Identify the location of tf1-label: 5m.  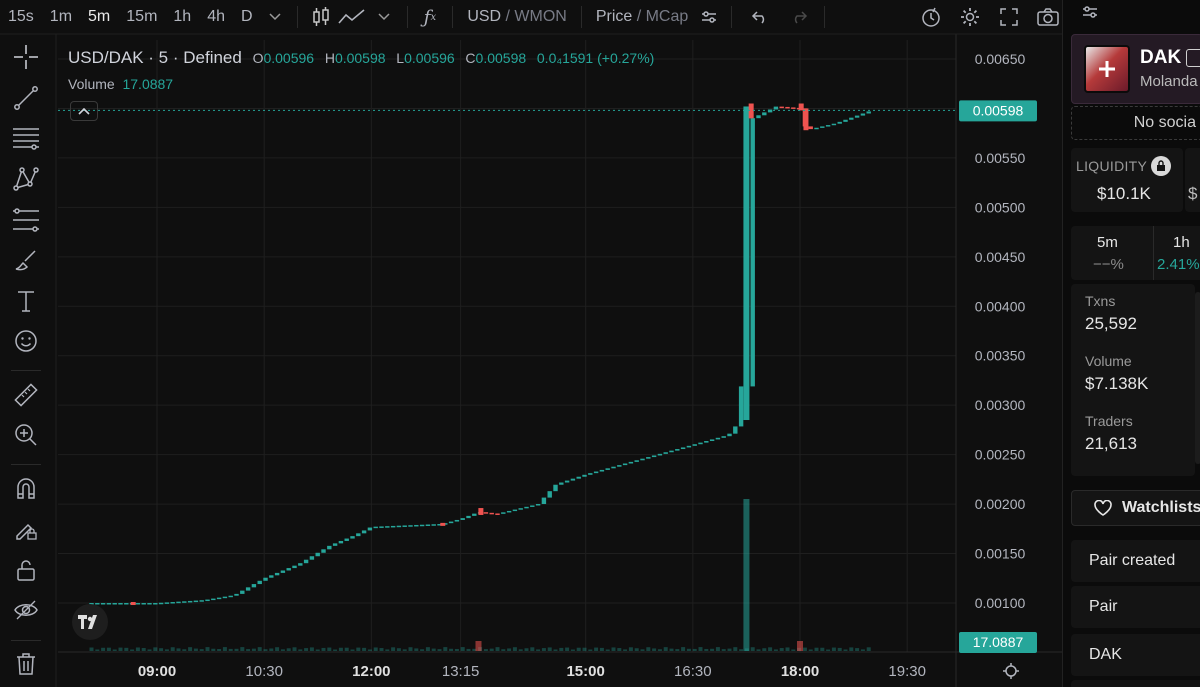
(1107, 242).